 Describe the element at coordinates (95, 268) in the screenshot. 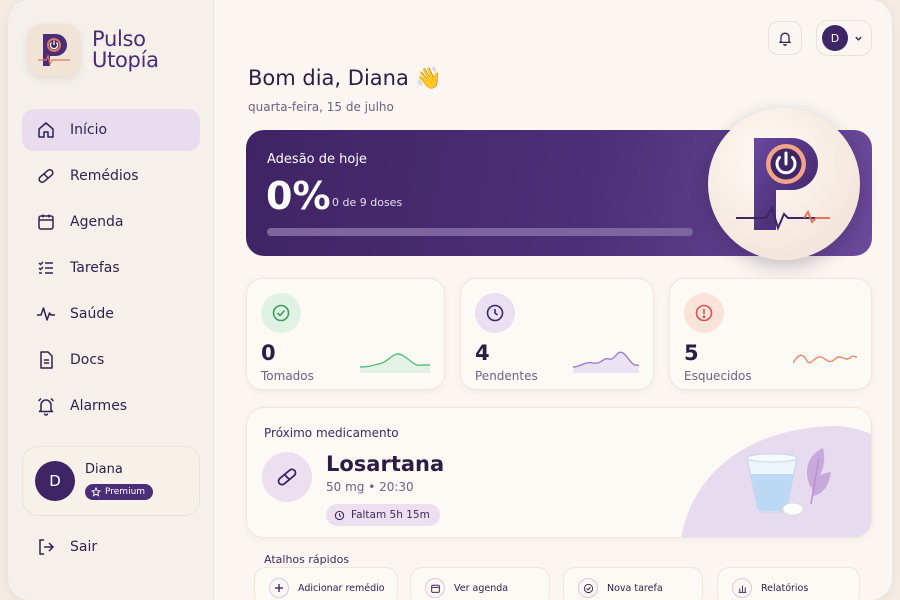

I see `nav-label: Tarefas` at that location.